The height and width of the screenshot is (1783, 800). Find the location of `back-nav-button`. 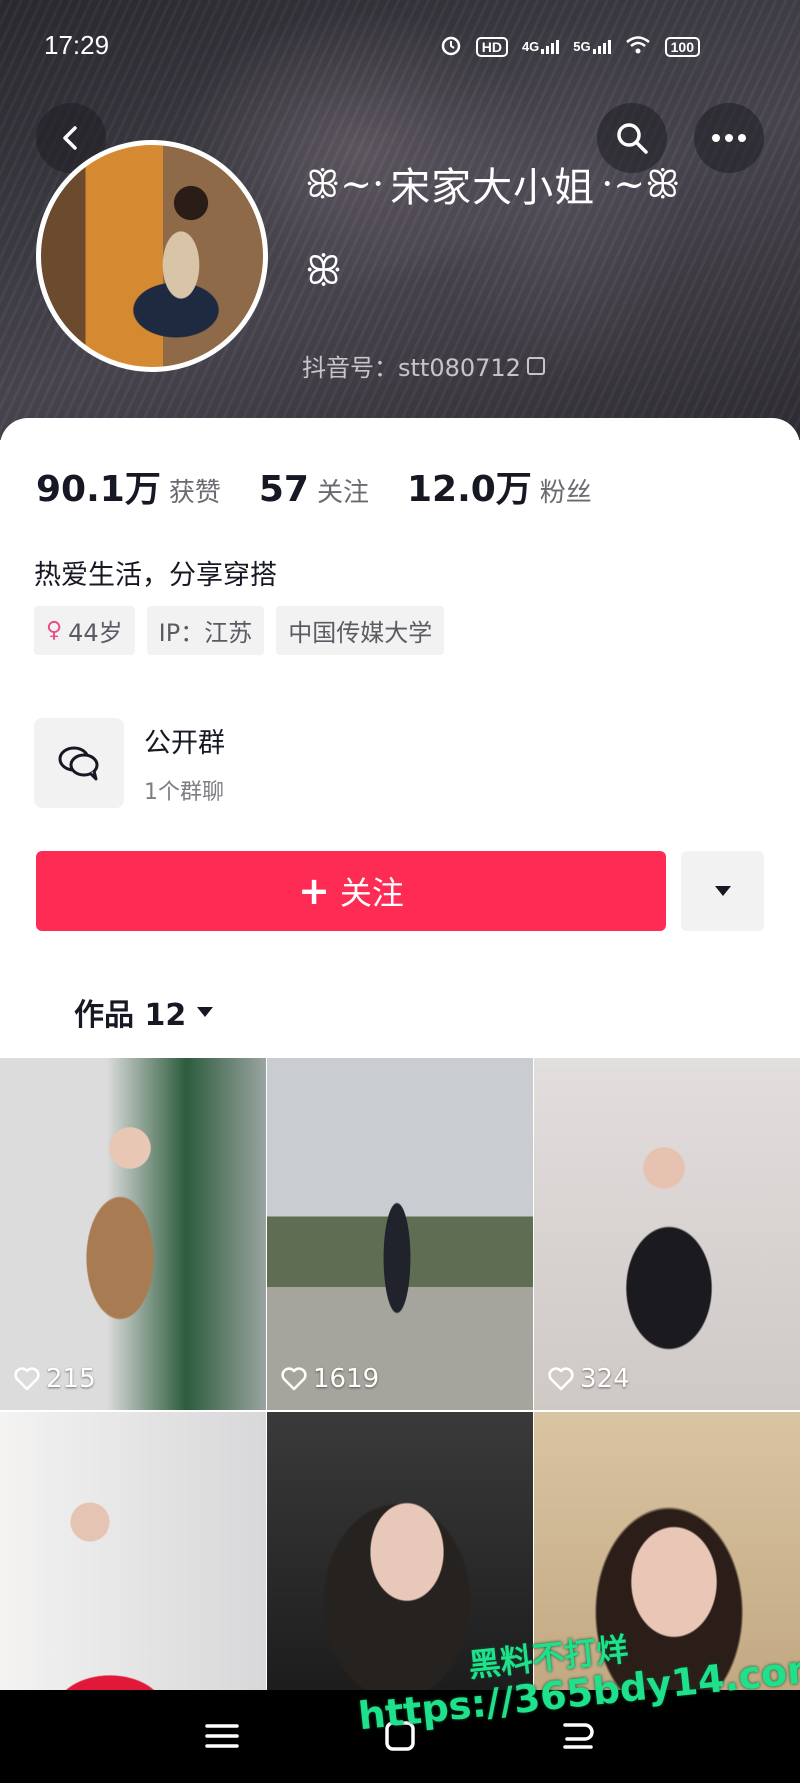

back-nav-button is located at coordinates (578, 1736).